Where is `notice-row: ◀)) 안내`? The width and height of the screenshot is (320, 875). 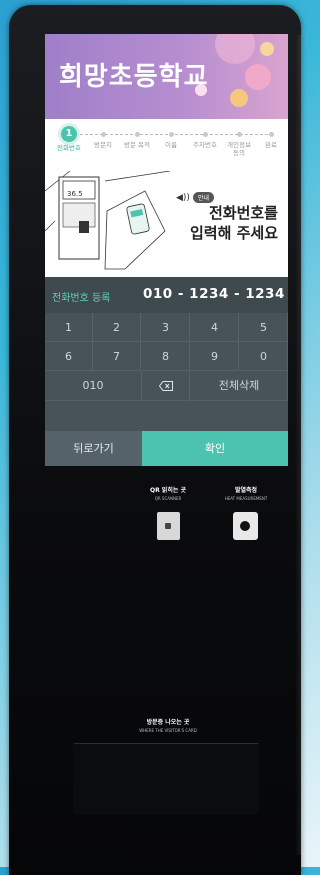
notice-row: ◀)) 안내 is located at coordinates (195, 197).